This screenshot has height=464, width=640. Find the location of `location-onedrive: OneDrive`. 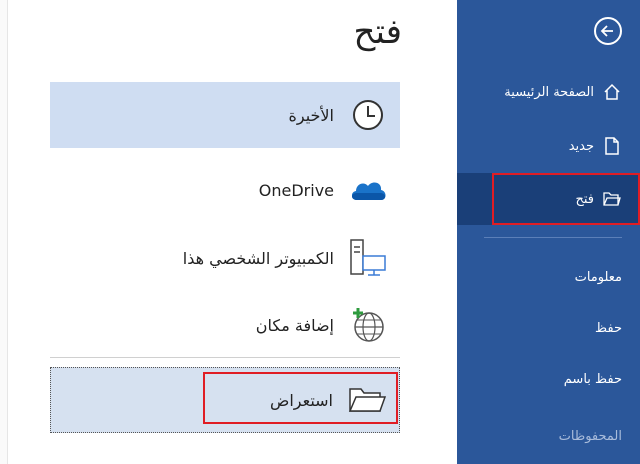

location-onedrive: OneDrive is located at coordinates (225, 190).